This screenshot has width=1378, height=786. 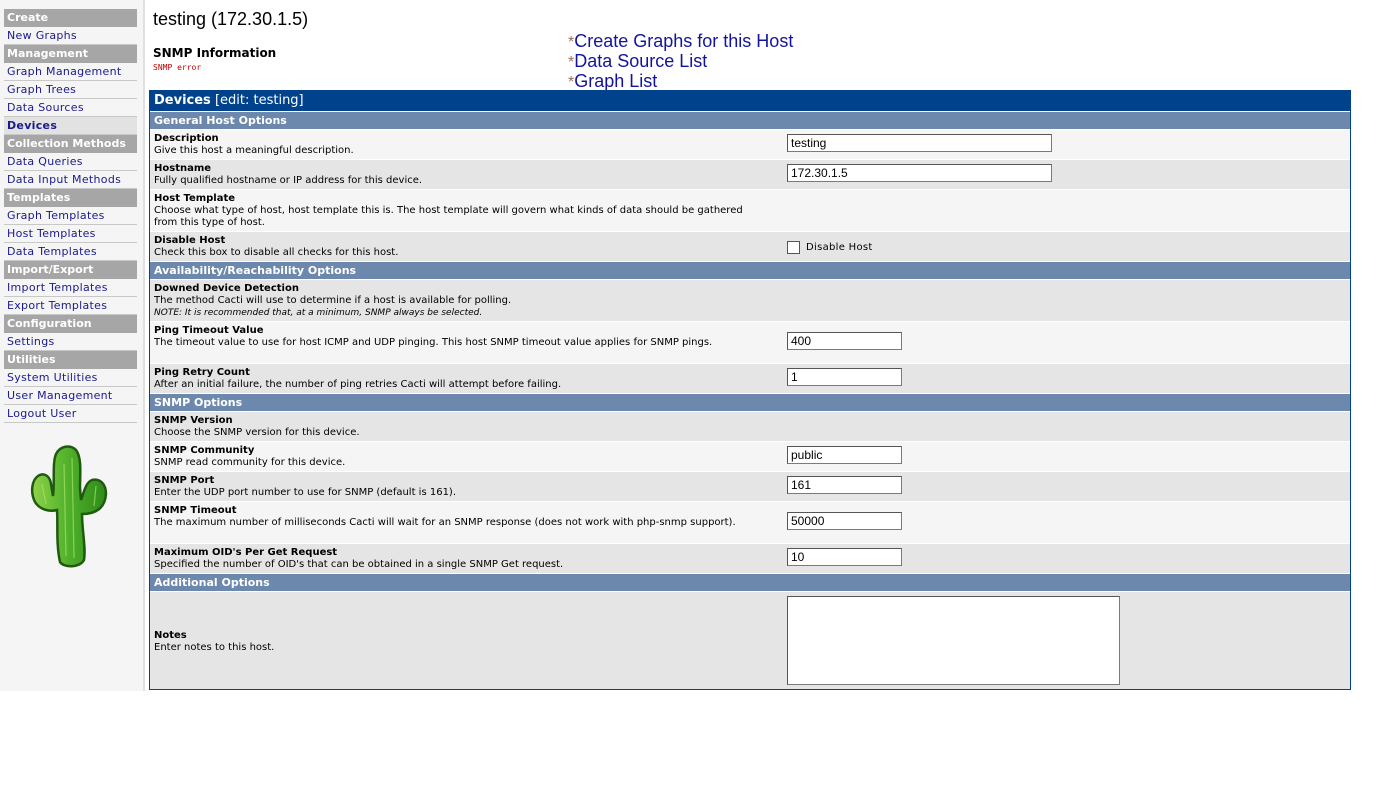 What do you see at coordinates (844, 455) in the screenshot?
I see `snmp-community-input` at bounding box center [844, 455].